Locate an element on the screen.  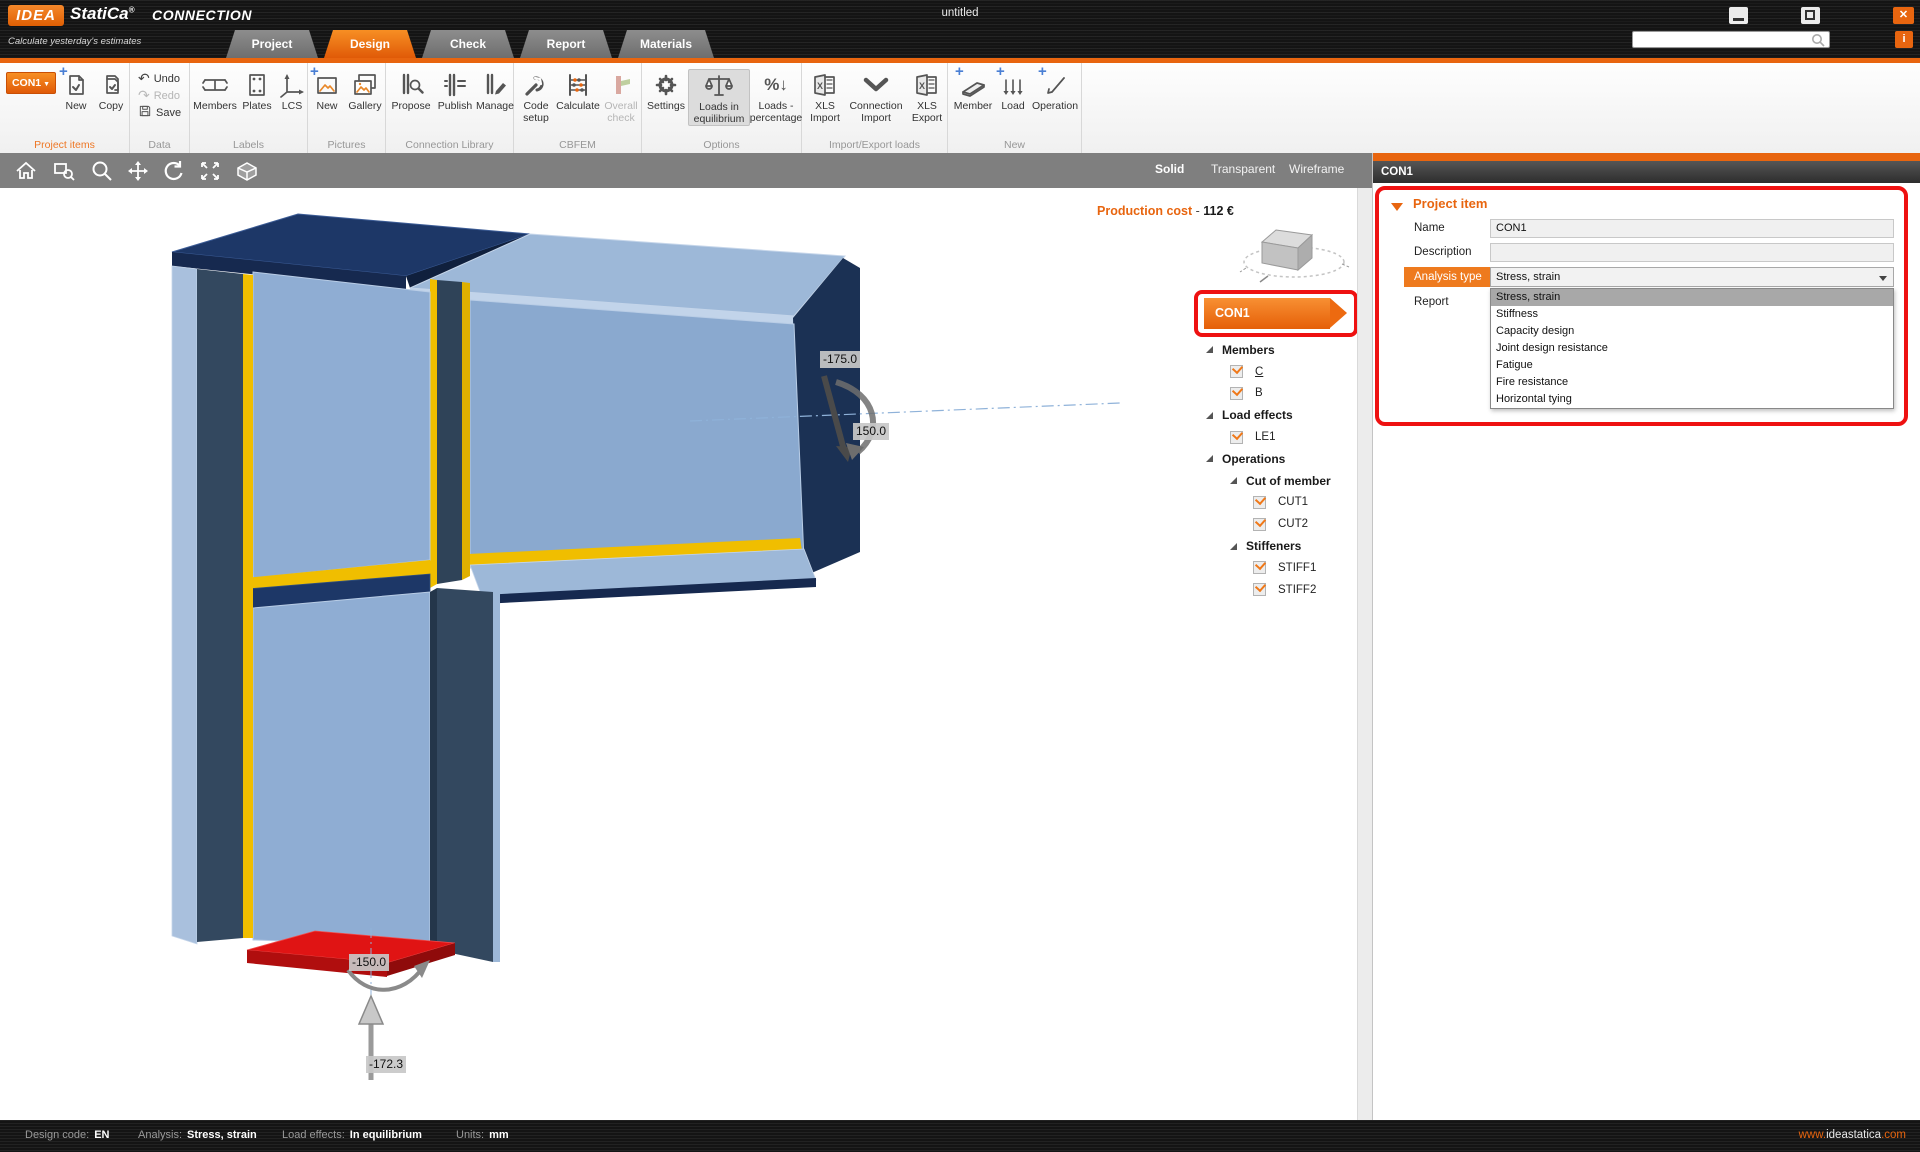
con1-dropdown-button: CON1 ▼ is located at coordinates (31, 83).